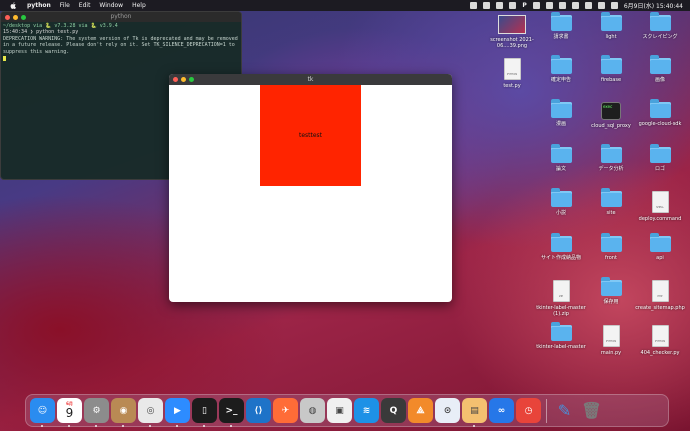 The width and height of the screenshot is (690, 431). What do you see at coordinates (339, 410) in the screenshot?
I see `docker-toolbox-icon: ▣` at bounding box center [339, 410].